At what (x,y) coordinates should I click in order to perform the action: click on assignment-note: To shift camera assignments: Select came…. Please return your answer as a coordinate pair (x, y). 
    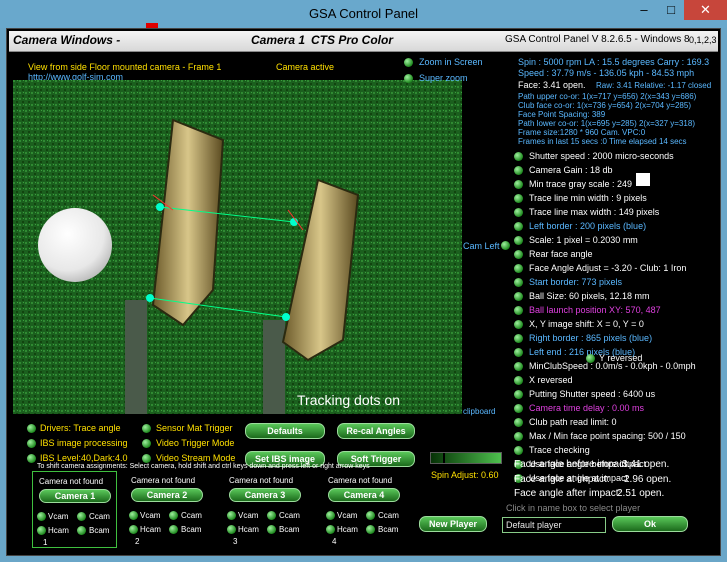
    Looking at the image, I should click on (203, 466).